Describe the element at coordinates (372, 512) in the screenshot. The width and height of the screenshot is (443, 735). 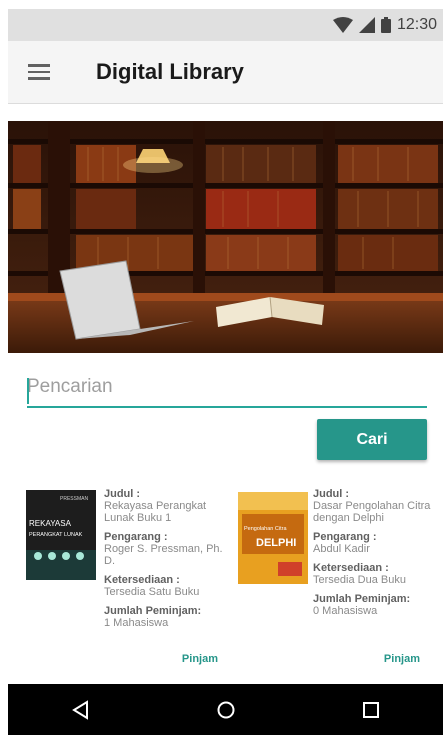
I see `book-title: Dasar Pengolahan Citra dengan Delphi` at that location.